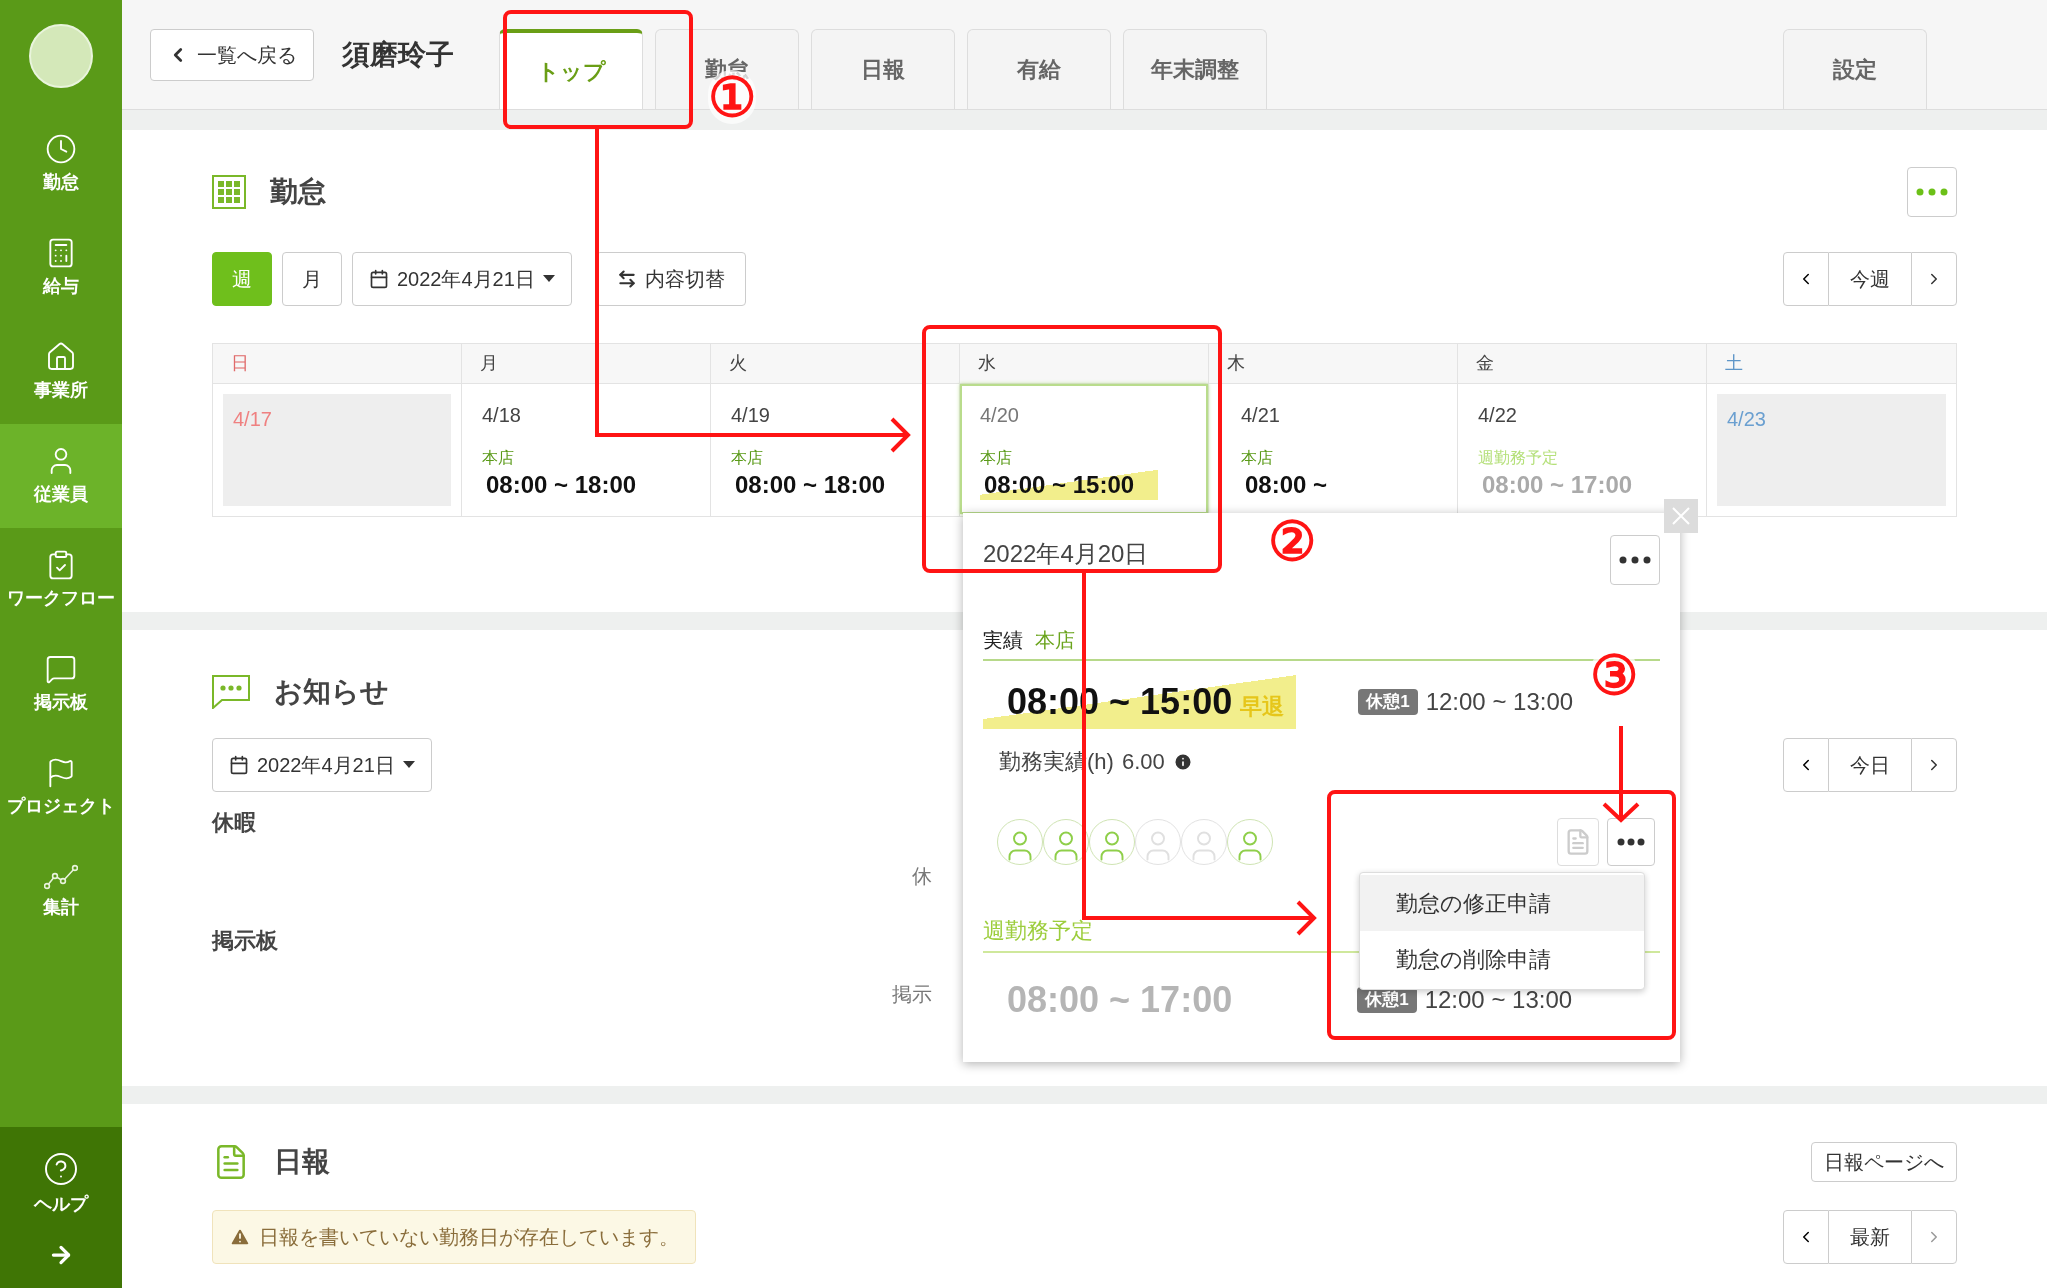 Image resolution: width=2047 pixels, height=1288 pixels. I want to click on section-title: お知らせ, so click(331, 692).